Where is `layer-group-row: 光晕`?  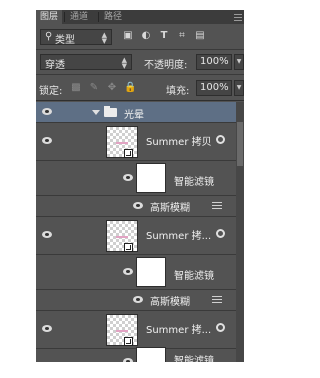 layer-group-row: 光晕 is located at coordinates (136, 112).